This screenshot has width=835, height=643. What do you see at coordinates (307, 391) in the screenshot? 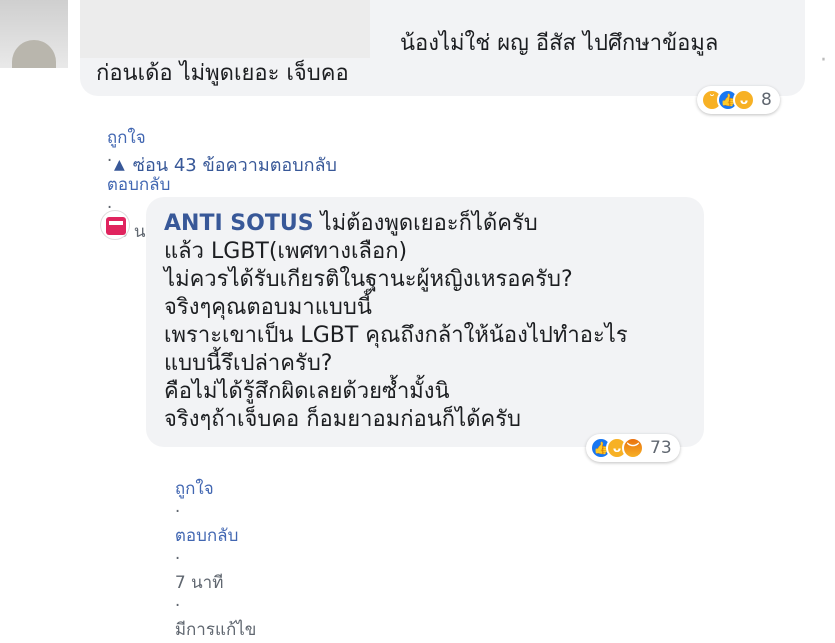
I see `comment-2-line-7: คือไม่ได้รู้สึกผิดเลยด้วยซ้ำมั้งนิ` at bounding box center [307, 391].